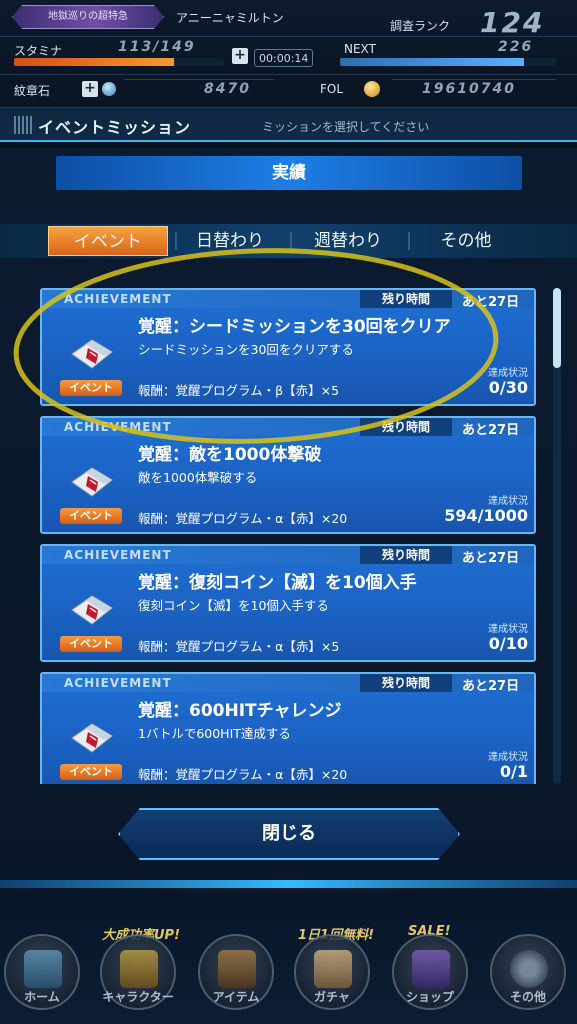  Describe the element at coordinates (557, 328) in the screenshot. I see `scrollbar-thumb` at that location.